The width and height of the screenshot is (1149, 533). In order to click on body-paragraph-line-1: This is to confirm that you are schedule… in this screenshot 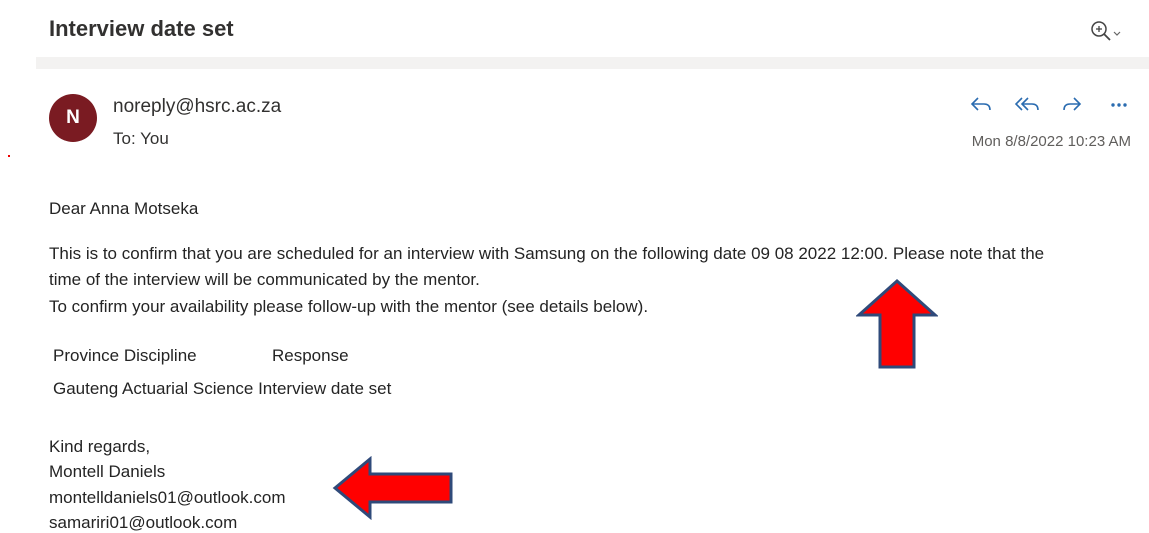, I will do `click(547, 253)`.